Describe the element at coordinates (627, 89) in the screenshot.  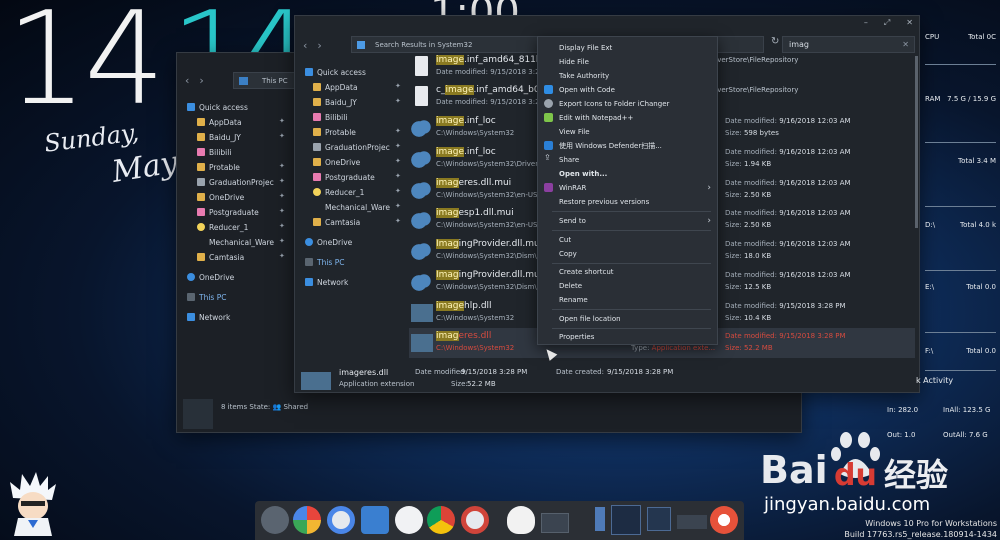
I see `menu-open-with-code: Open with Code` at that location.